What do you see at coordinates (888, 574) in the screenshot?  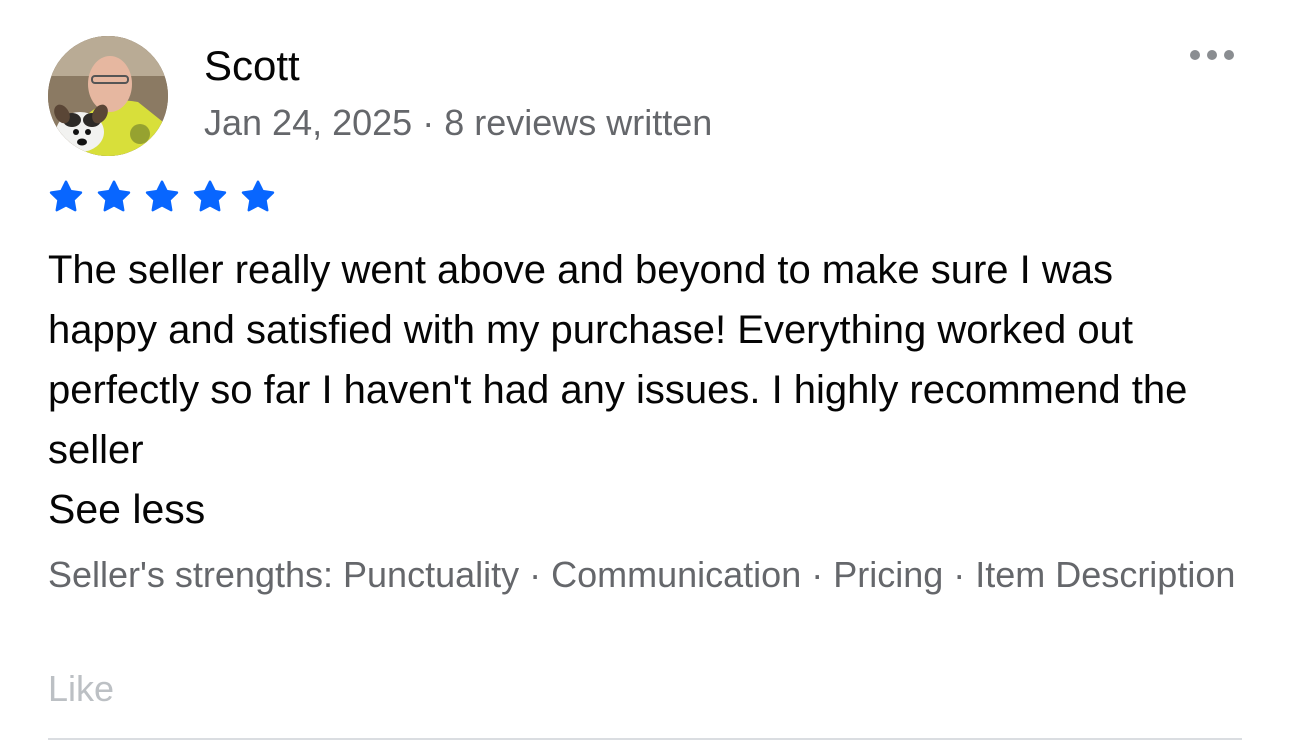 I see `strength-item: Pricing` at bounding box center [888, 574].